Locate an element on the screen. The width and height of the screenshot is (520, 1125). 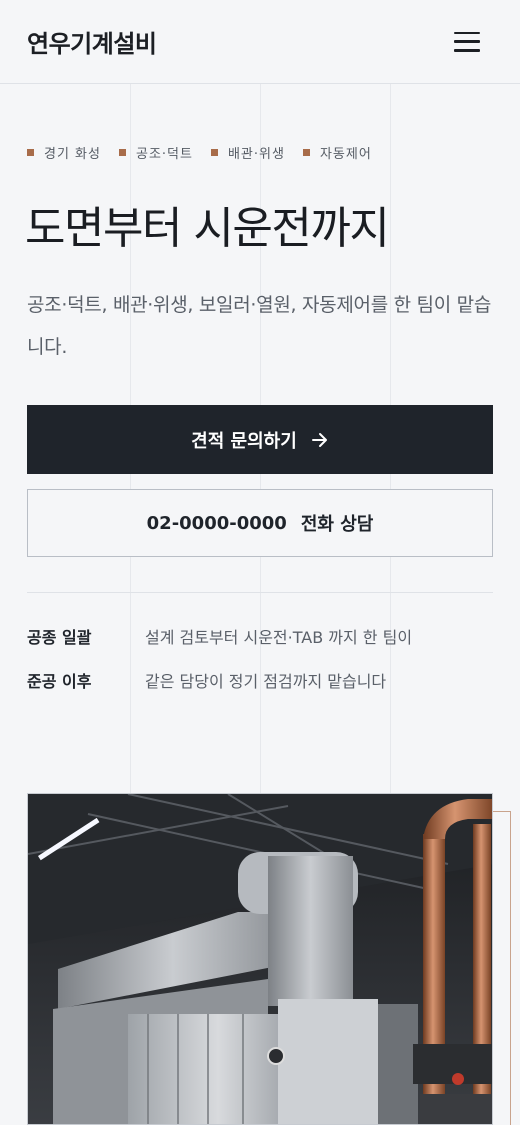
info-row: 준공 이후 같은 담당이 정기 점검까지 맡습니다 is located at coordinates (260, 680).